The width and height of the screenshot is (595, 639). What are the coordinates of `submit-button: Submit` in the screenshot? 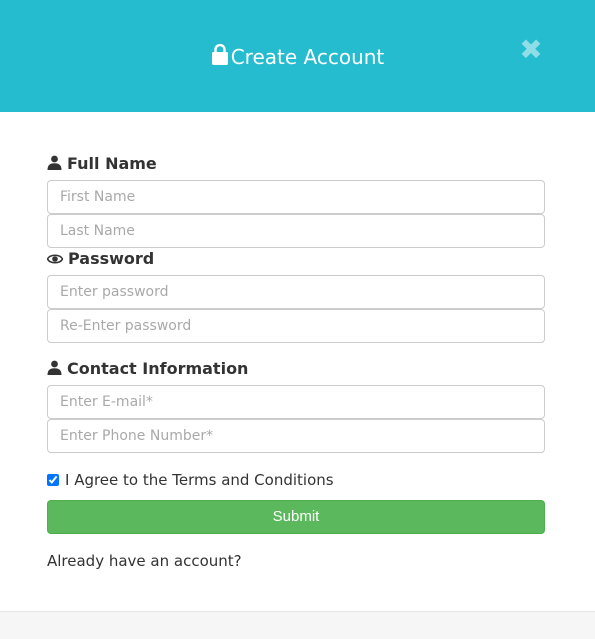 It's located at (296, 517).